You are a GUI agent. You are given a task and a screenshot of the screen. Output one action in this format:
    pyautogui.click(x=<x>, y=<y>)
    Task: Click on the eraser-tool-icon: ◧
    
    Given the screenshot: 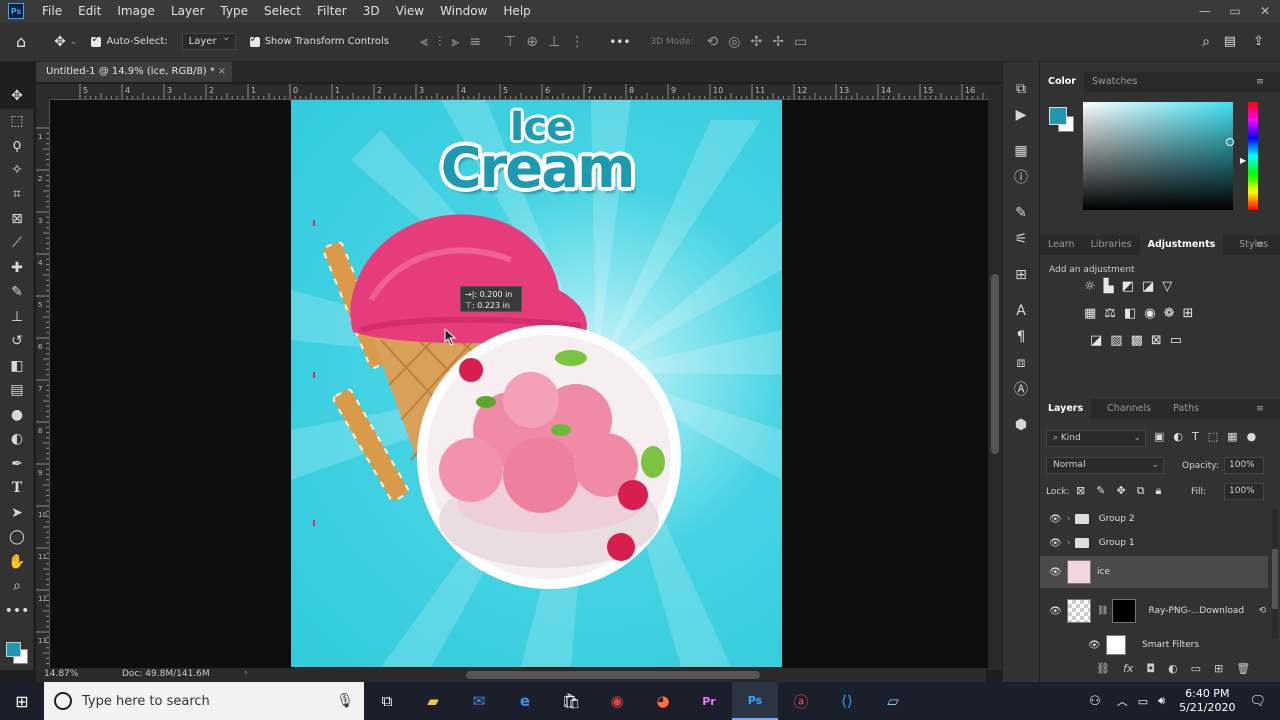 What is the action you would take?
    pyautogui.click(x=17, y=366)
    